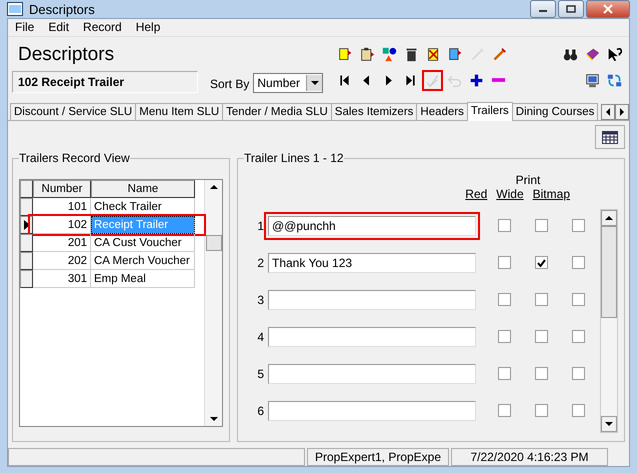 This screenshot has width=637, height=473. What do you see at coordinates (555, 111) in the screenshot?
I see `tab: Dining Courses` at bounding box center [555, 111].